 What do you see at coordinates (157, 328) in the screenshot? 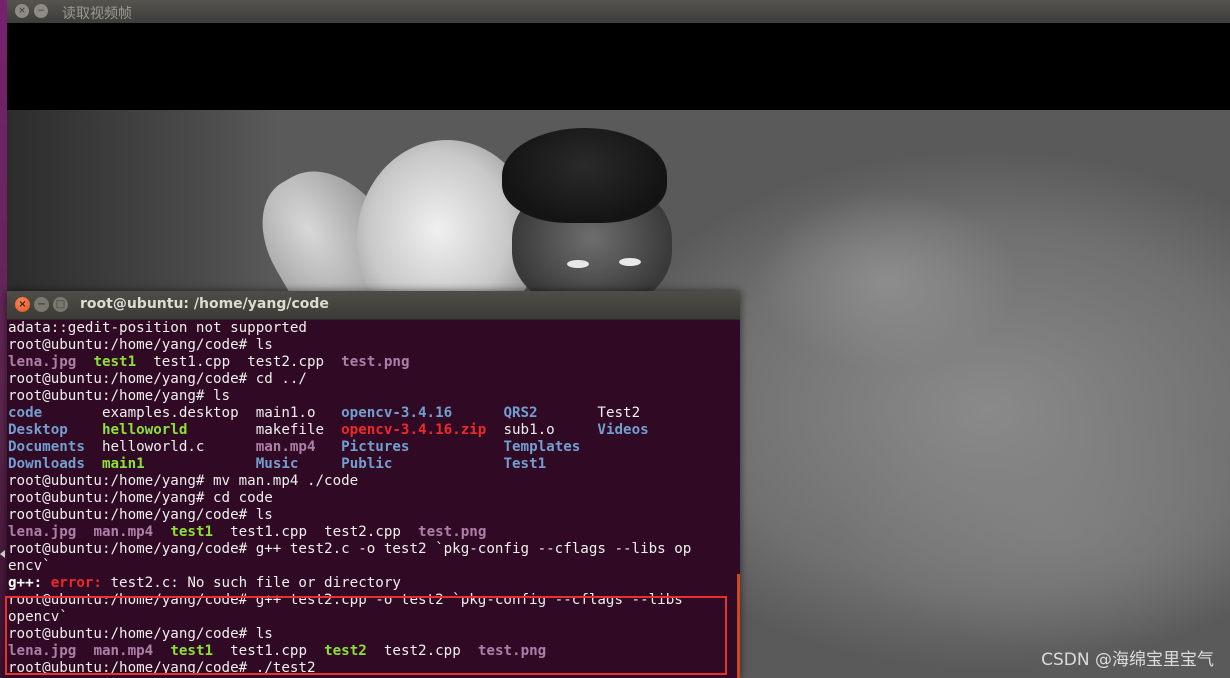
I see `terminal-text-segment: adata::gedit-position not supported` at bounding box center [157, 328].